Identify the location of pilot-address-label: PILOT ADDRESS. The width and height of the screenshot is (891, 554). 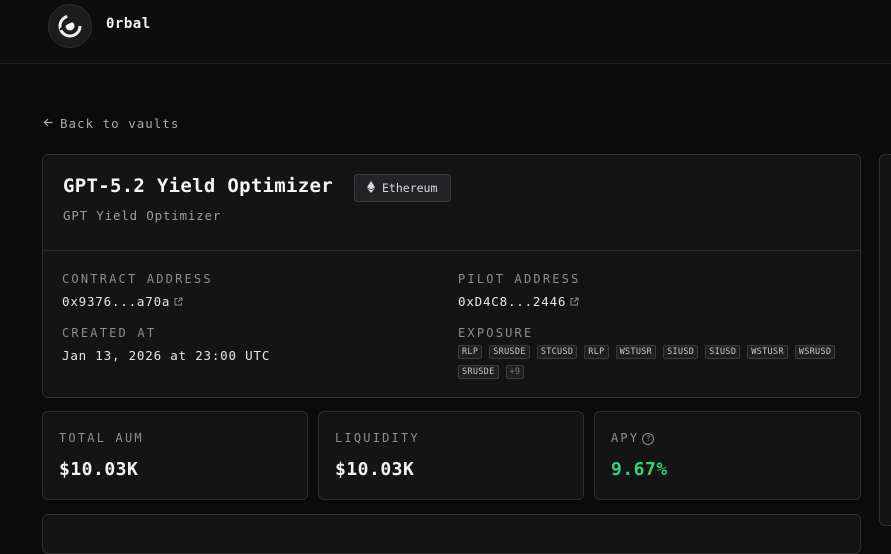
(519, 279).